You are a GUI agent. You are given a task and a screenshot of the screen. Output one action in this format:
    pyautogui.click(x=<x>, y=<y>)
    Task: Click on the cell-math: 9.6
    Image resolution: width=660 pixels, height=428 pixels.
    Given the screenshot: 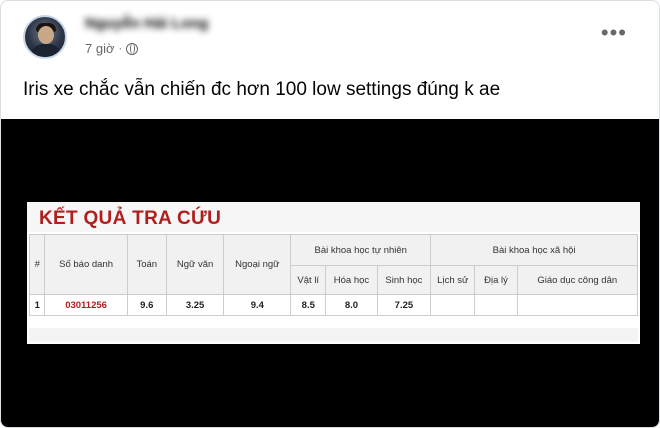 What is the action you would take?
    pyautogui.click(x=146, y=305)
    